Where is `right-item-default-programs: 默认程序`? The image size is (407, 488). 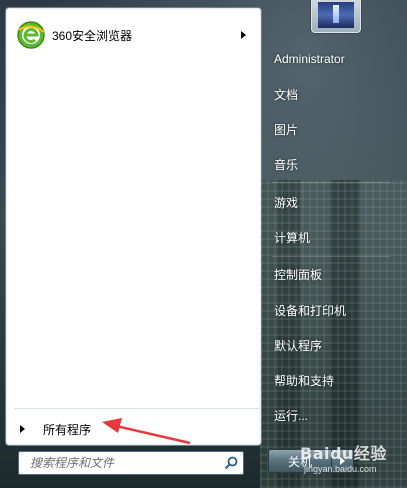 right-item-default-programs: 默认程序 is located at coordinates (333, 345).